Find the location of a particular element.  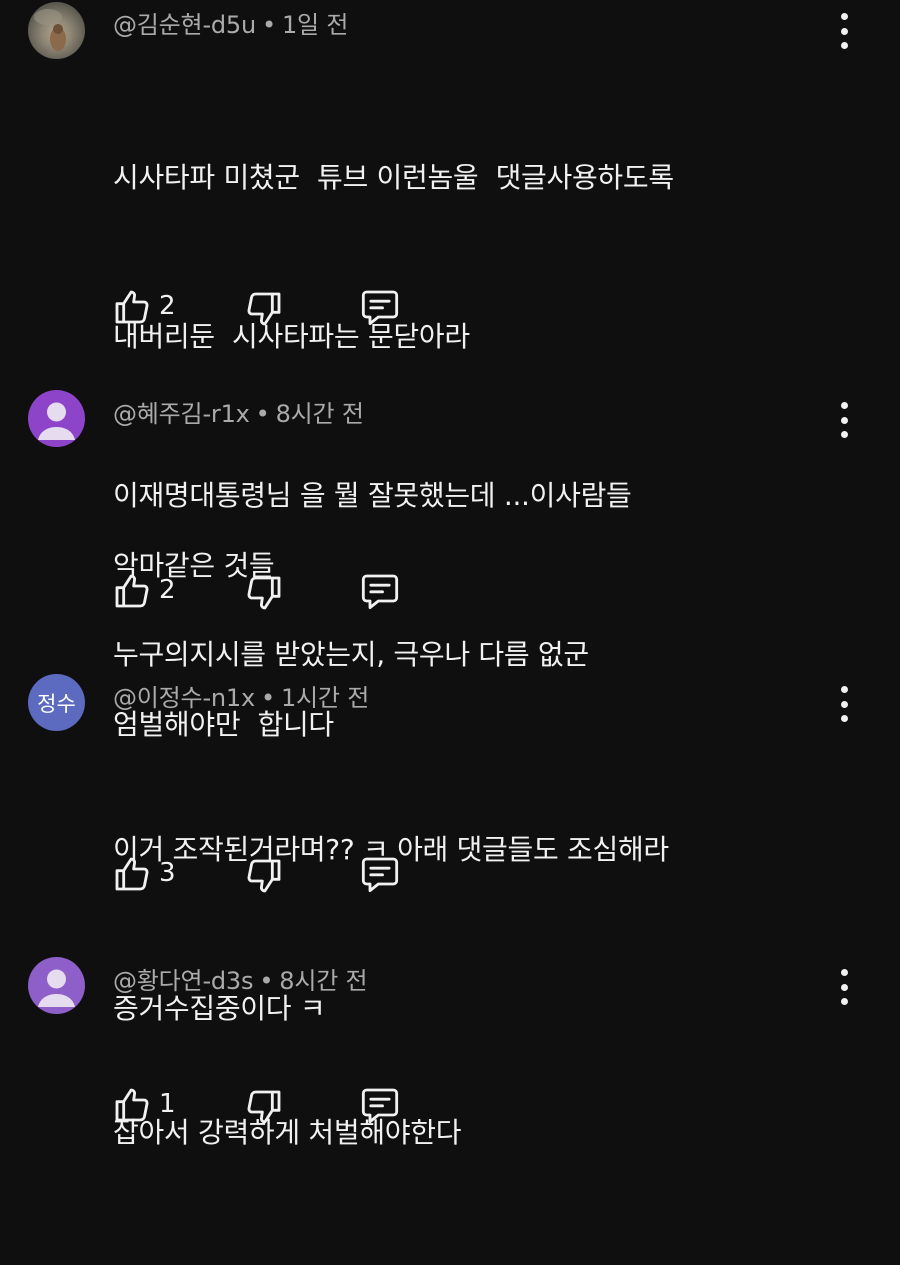

comment-actions: 1 is located at coordinates (272, 1105).